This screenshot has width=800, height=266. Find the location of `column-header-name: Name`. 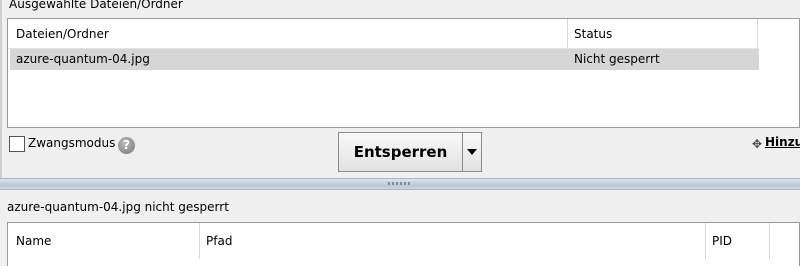

column-header-name: Name is located at coordinates (33, 241).